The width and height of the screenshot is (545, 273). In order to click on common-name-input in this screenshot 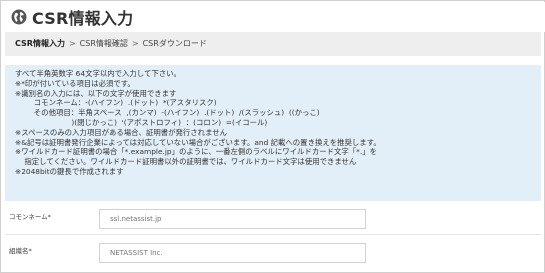, I will do `click(232, 219)`.